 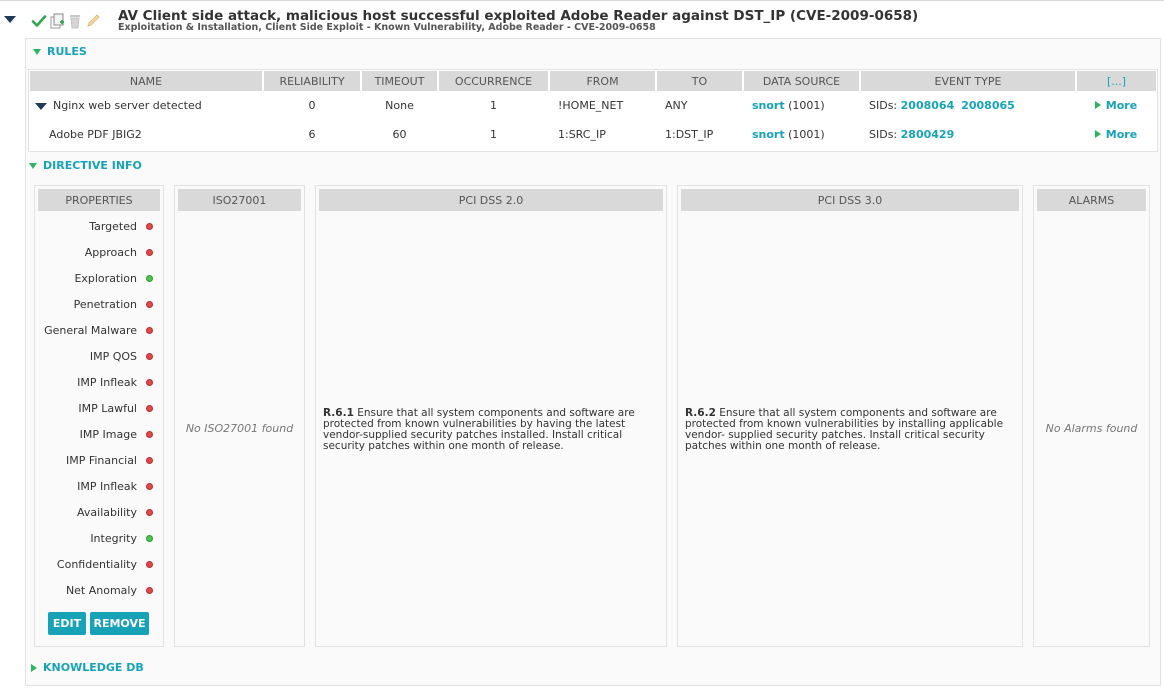 What do you see at coordinates (494, 81) in the screenshot?
I see `col-occurrence: OCCURRENCE` at bounding box center [494, 81].